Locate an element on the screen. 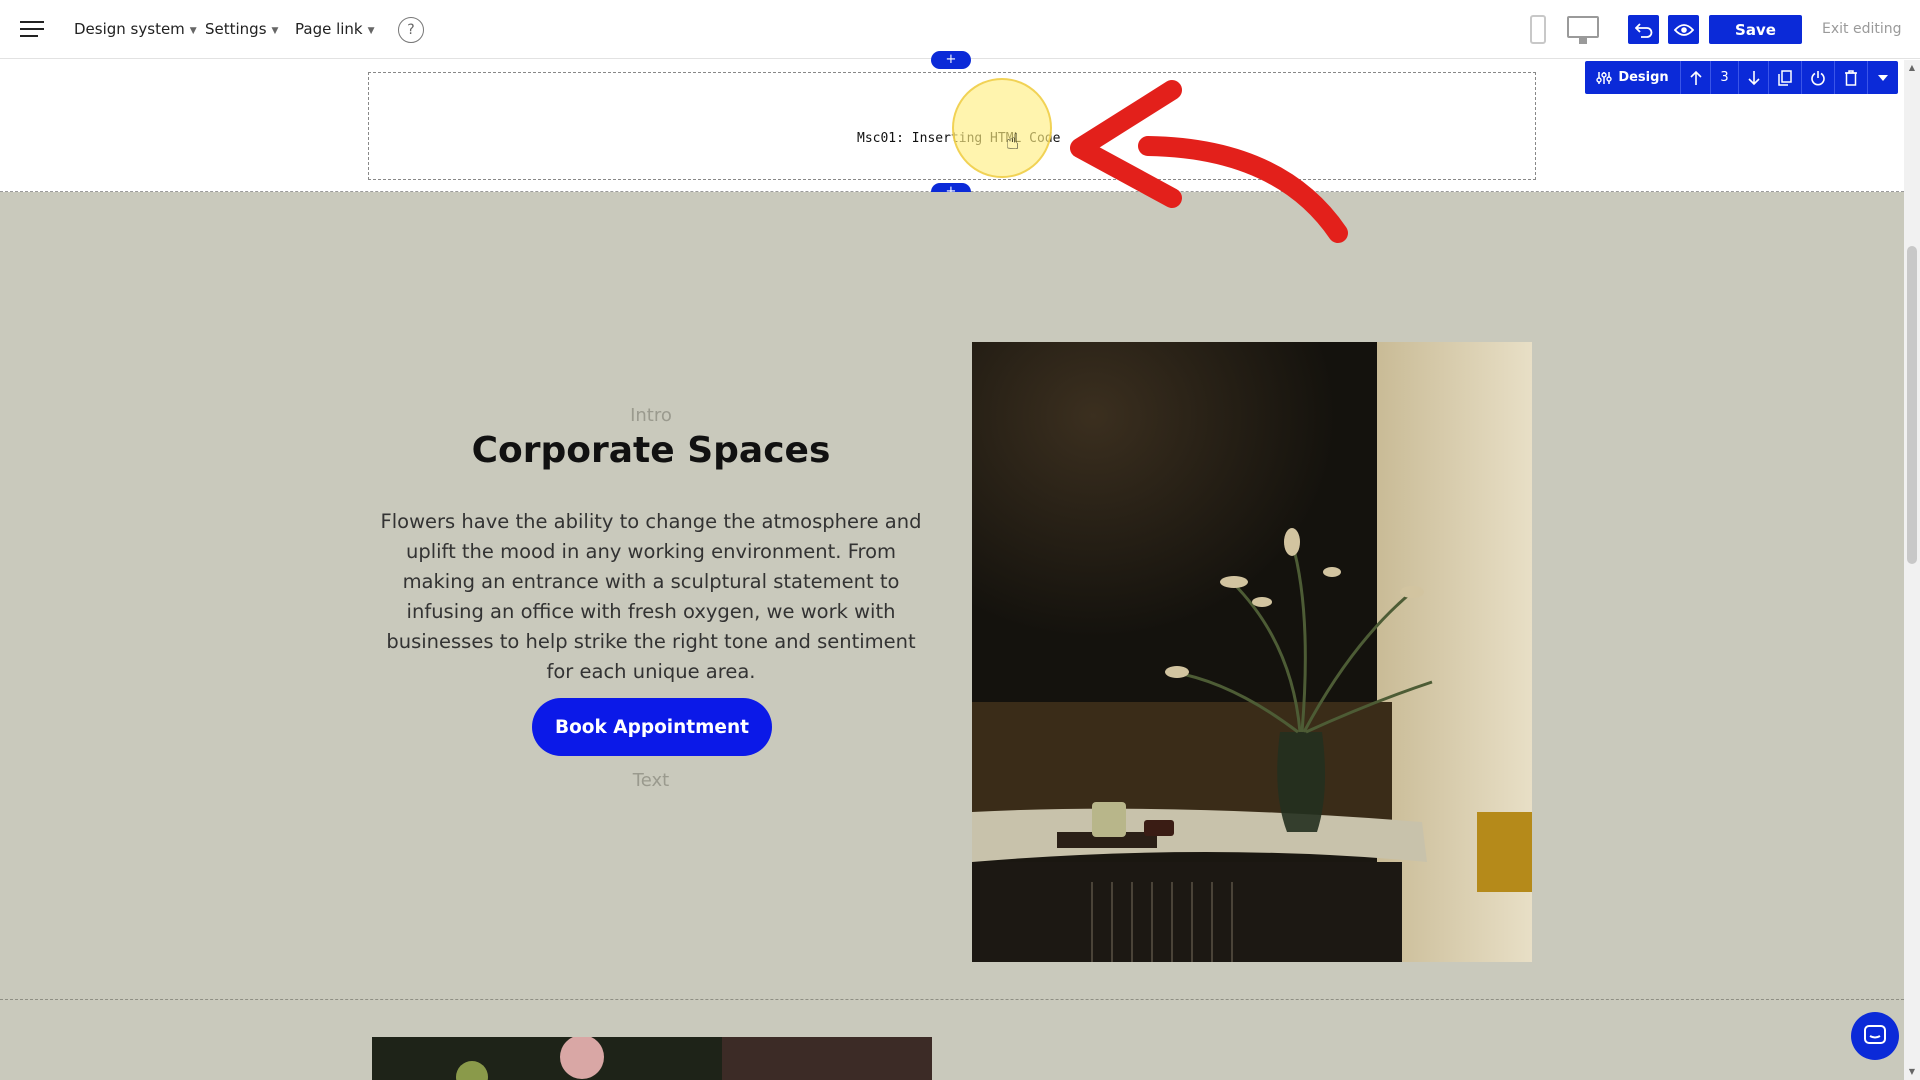  delete-button is located at coordinates (1851, 77).